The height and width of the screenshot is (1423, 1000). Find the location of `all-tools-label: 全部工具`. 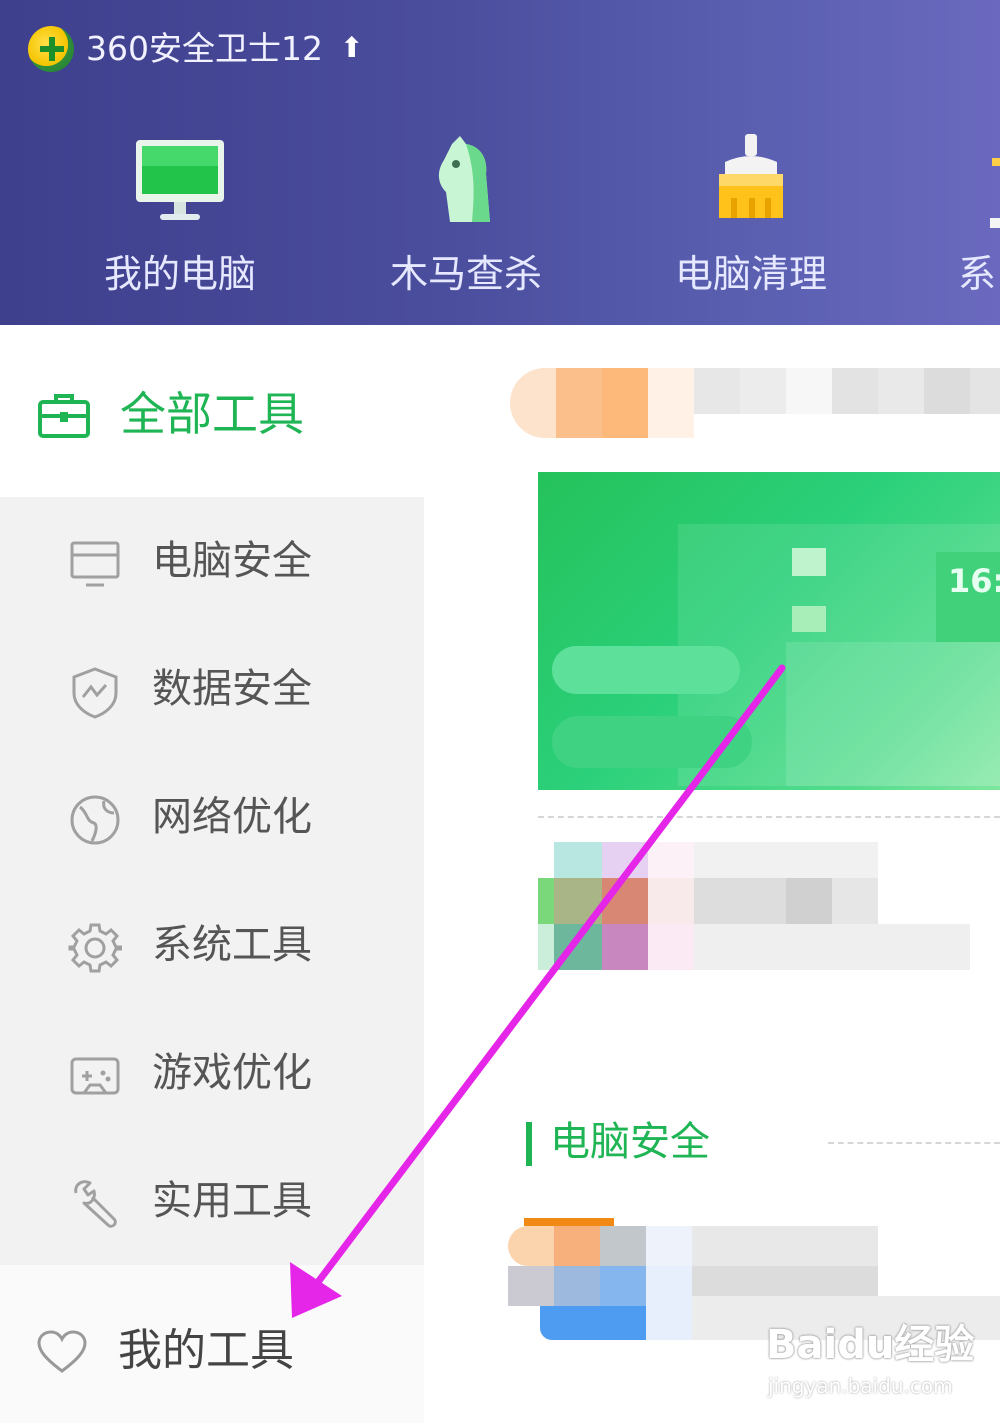

all-tools-label: 全部工具 is located at coordinates (212, 414).